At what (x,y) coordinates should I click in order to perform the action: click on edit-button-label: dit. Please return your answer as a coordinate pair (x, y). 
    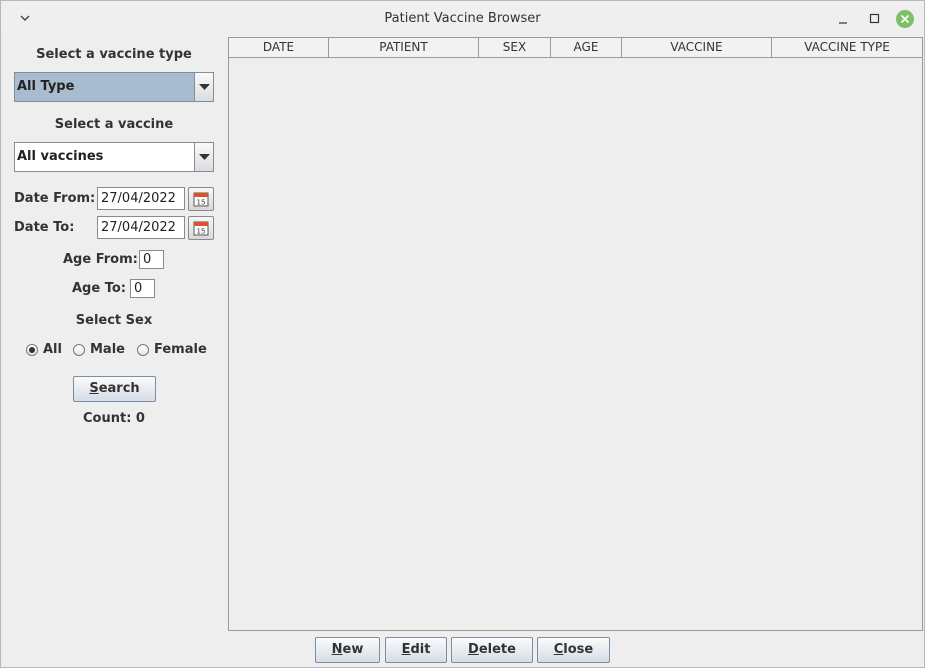
    Looking at the image, I should click on (420, 649).